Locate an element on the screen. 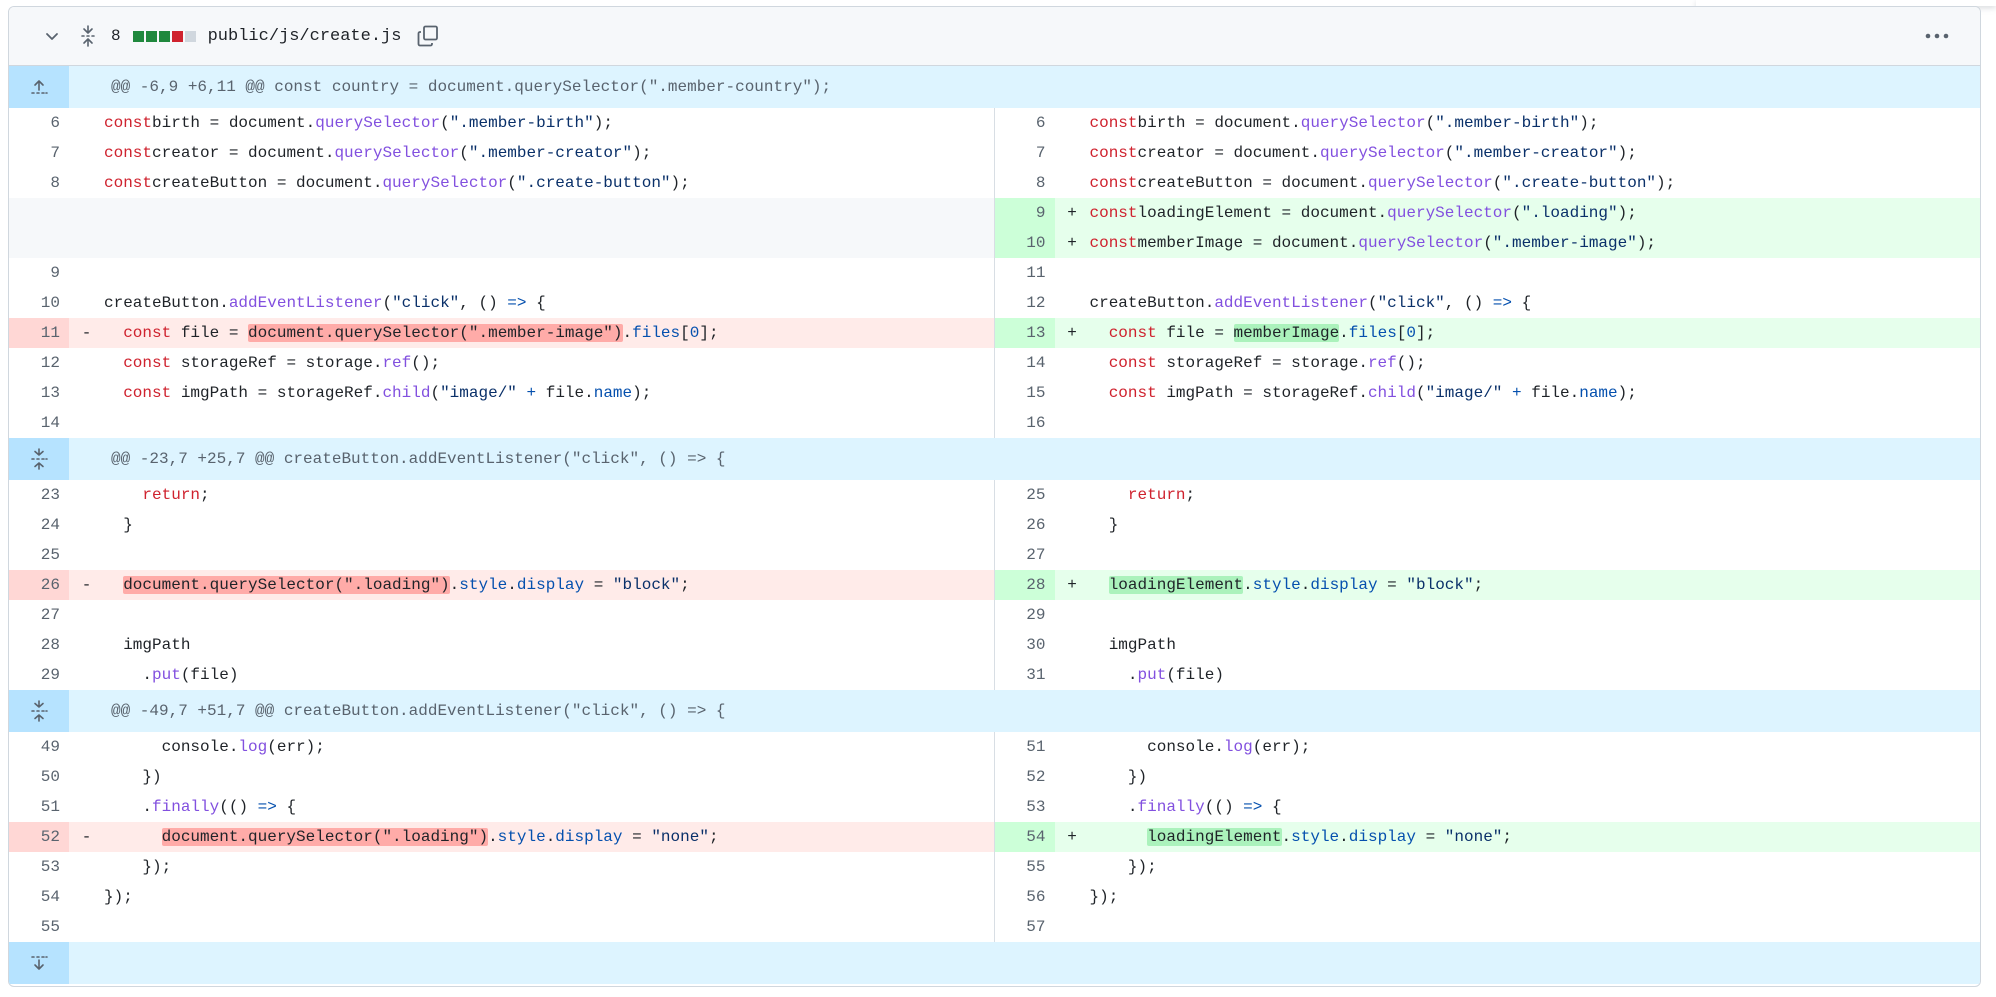  code-text: . is located at coordinates (128, 807).